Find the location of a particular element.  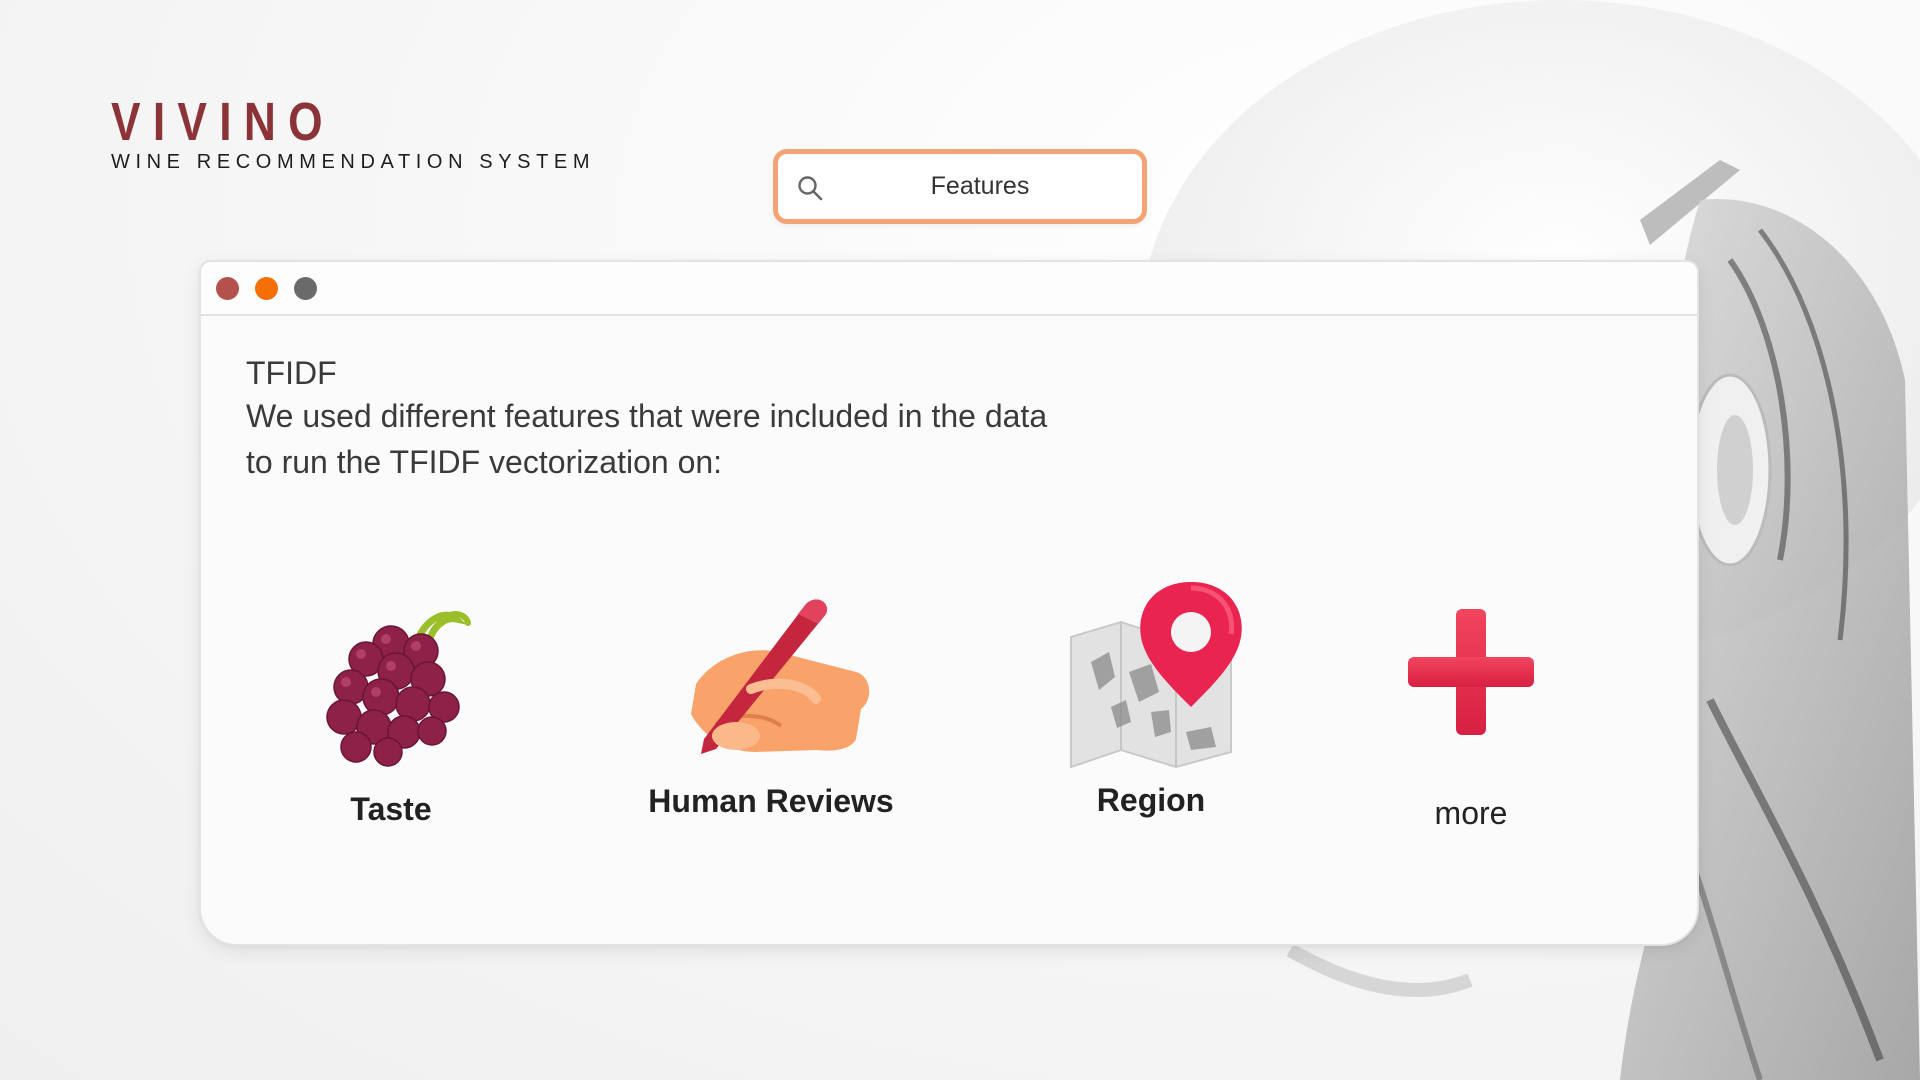

brand-logo-text: VIVINO is located at coordinates (223, 122).